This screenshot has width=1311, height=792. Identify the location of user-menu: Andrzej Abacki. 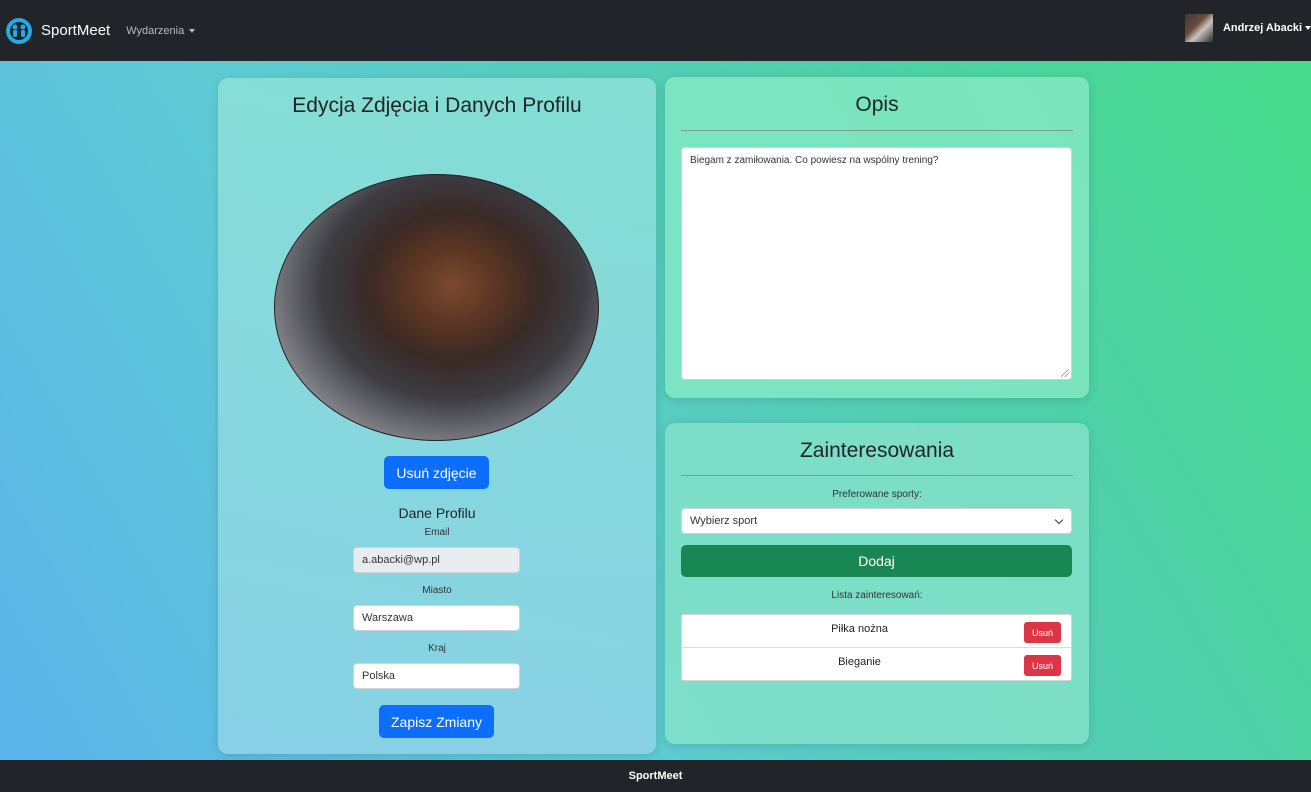
(1247, 28).